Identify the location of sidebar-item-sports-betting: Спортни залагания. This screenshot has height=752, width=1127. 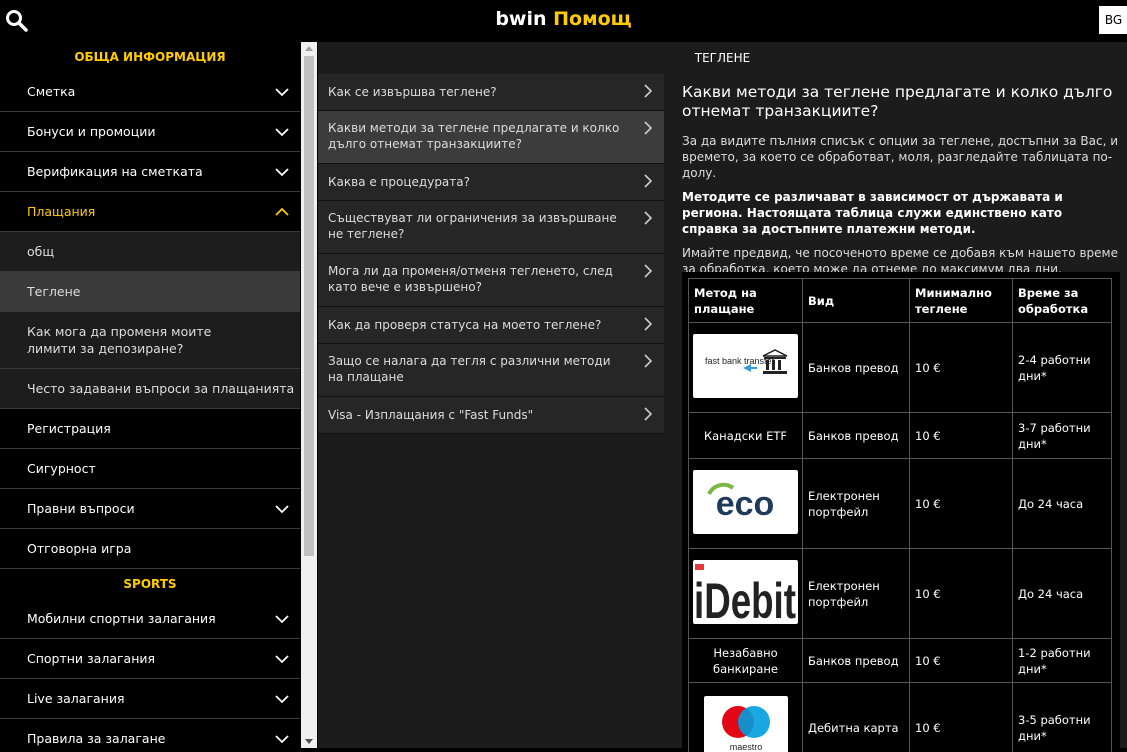
(150, 659).